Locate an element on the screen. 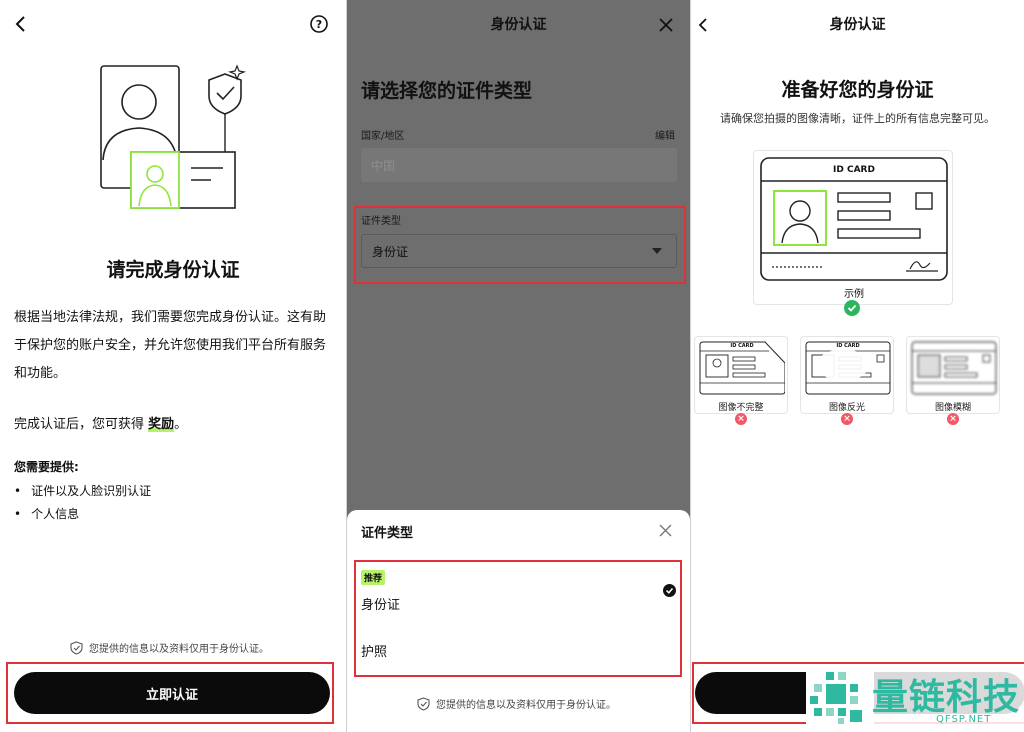 This screenshot has height=732, width=1024. watermark: 量链科技 QFSP.NET is located at coordinates (915, 698).